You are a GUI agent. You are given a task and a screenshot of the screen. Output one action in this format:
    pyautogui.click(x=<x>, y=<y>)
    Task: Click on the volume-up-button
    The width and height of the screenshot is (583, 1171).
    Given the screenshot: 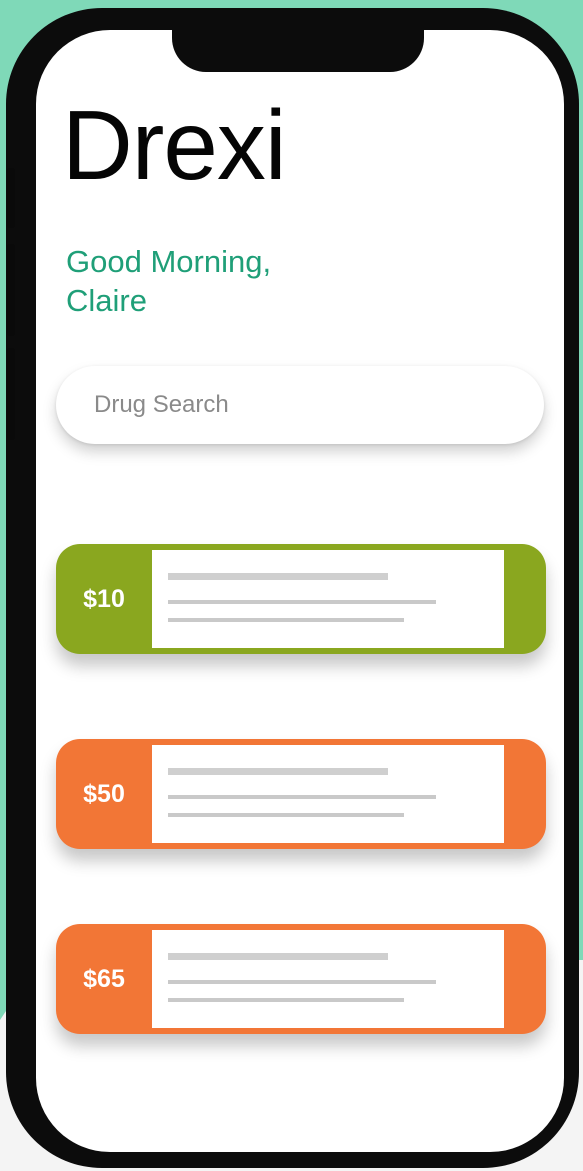 What is the action you would take?
    pyautogui.click(x=11, y=290)
    